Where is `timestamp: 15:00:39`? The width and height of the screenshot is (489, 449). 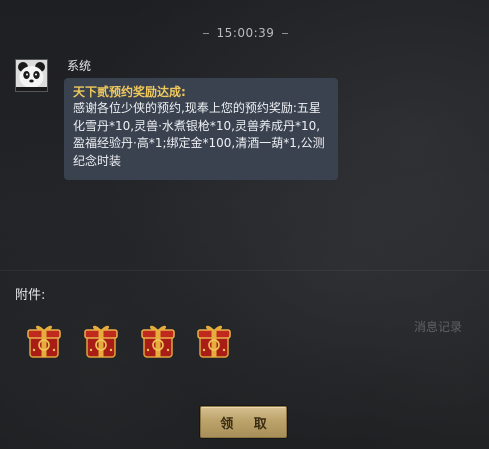 timestamp: 15:00:39 is located at coordinates (245, 33).